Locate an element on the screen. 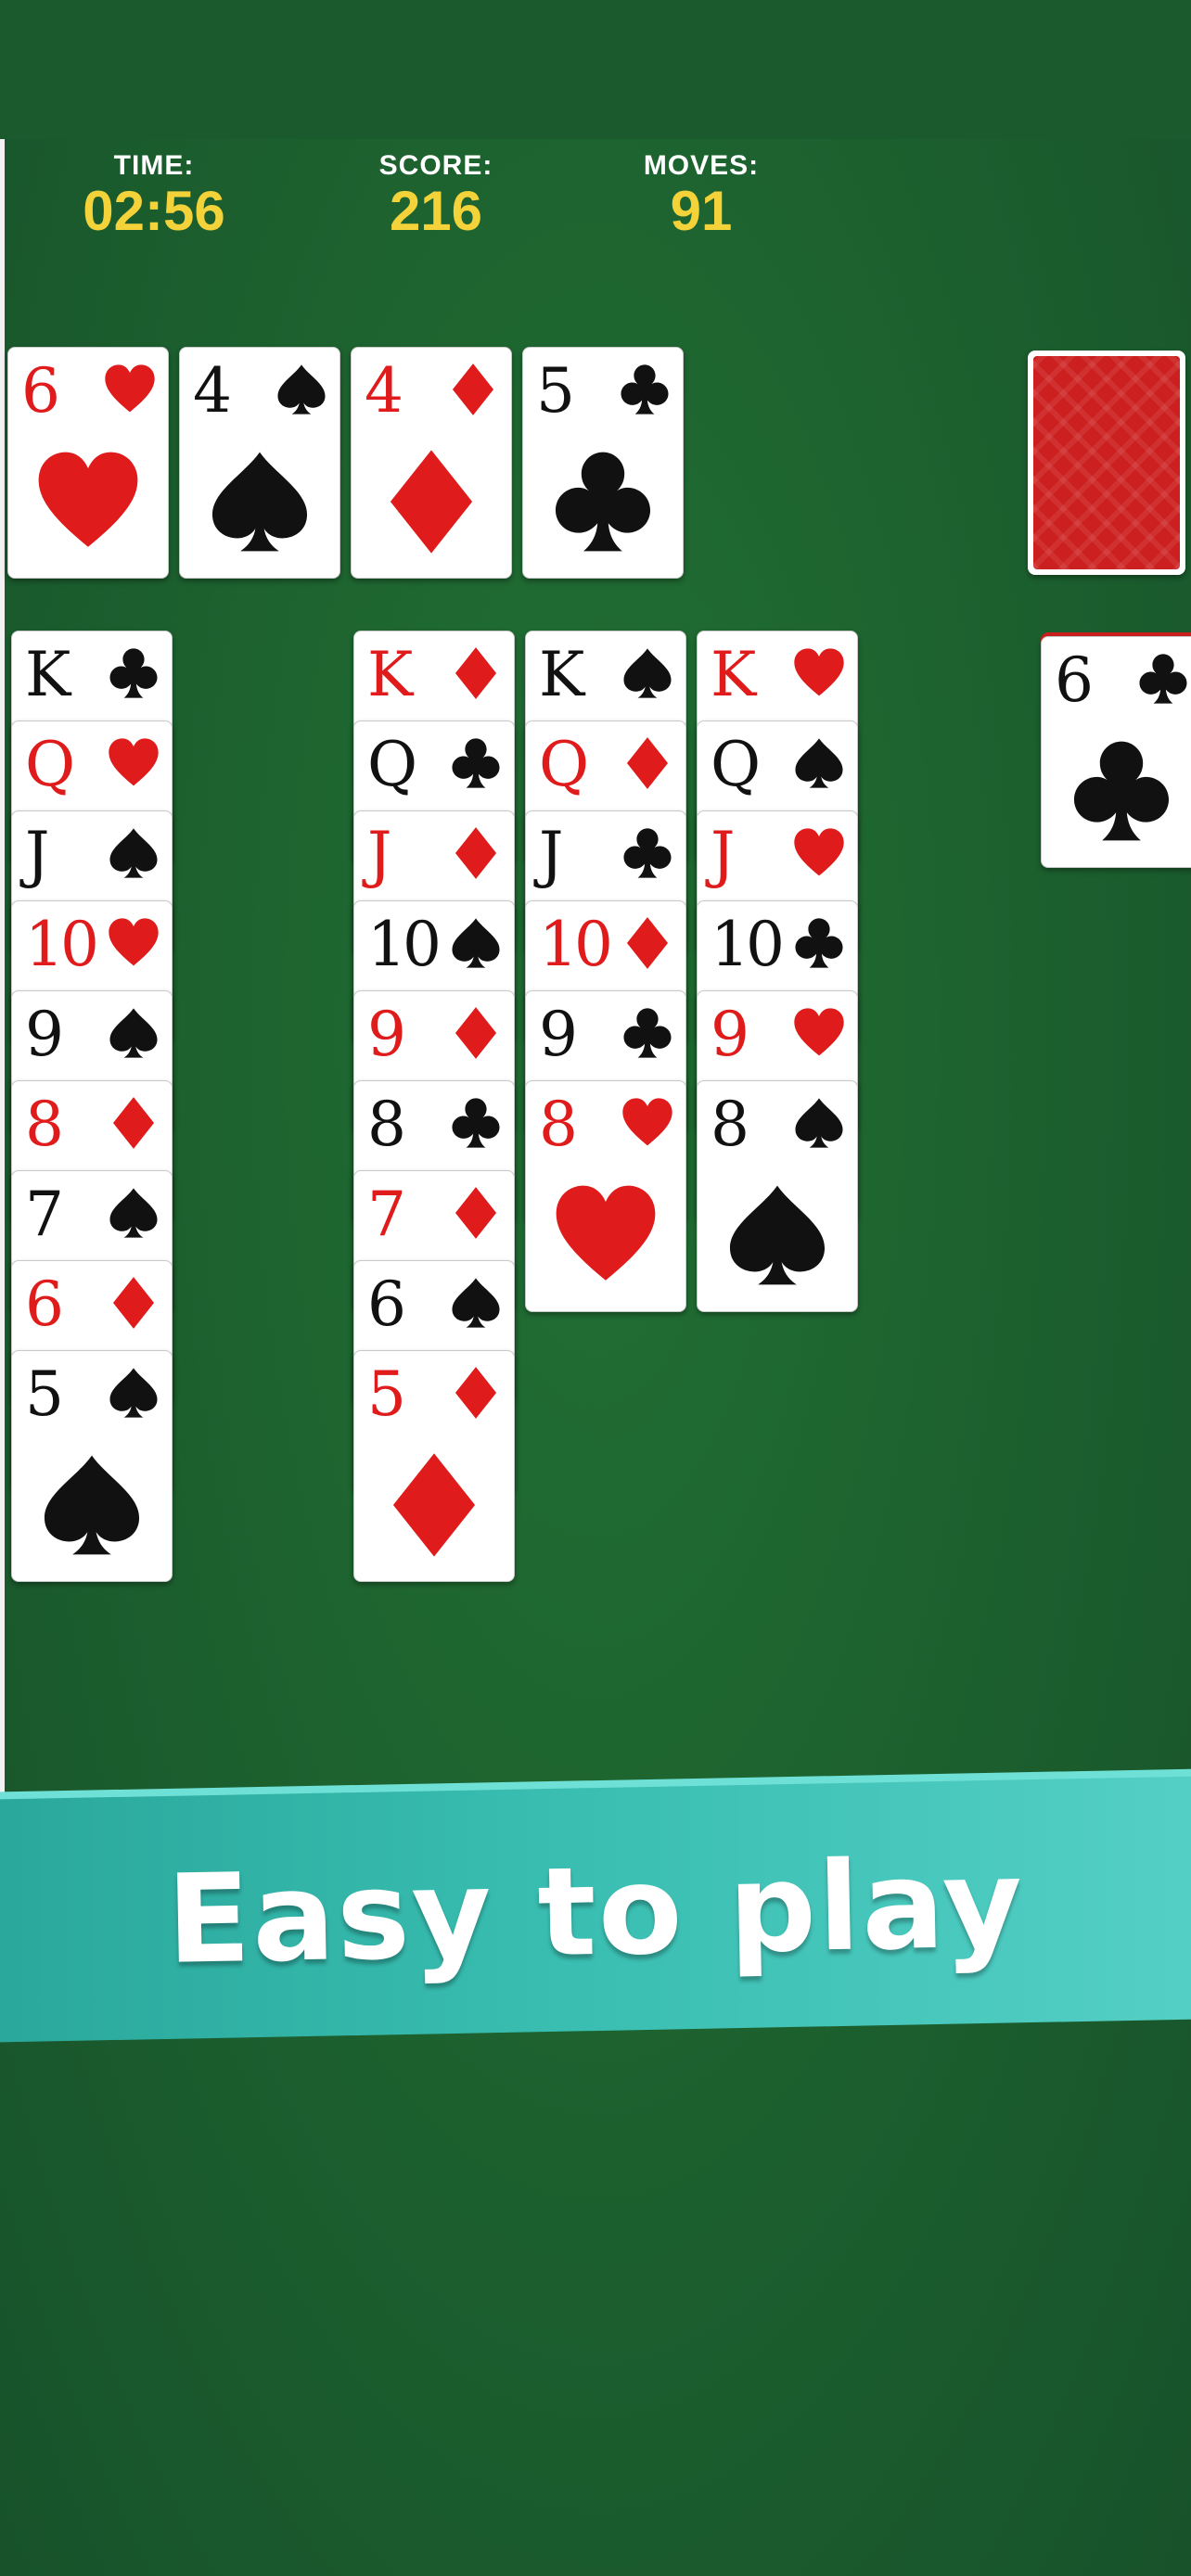 The image size is (1191, 2576). status-bar-area is located at coordinates (595, 69).